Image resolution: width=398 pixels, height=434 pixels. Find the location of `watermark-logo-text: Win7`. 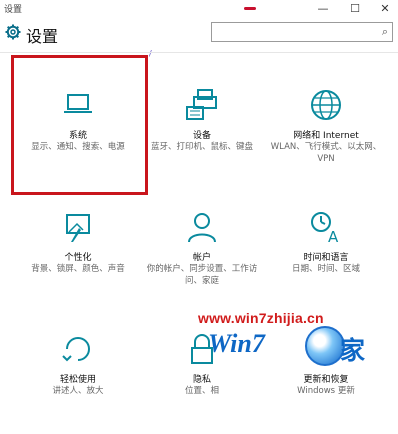

watermark-logo-text: Win7 is located at coordinates (236, 343).